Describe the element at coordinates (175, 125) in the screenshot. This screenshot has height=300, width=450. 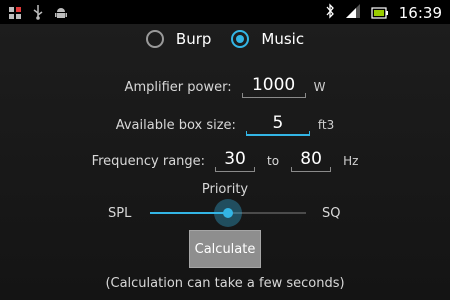
I see `box-size-label: Available box size:` at that location.